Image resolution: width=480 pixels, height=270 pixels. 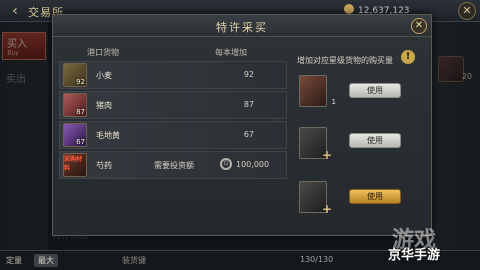 I want to click on item-increase-value: 92, so click(x=248, y=74).